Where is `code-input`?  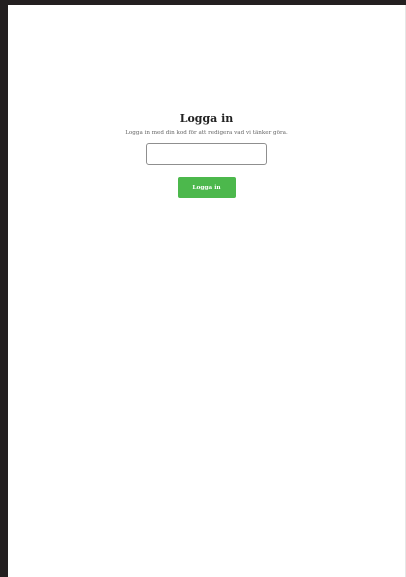
code-input is located at coordinates (206, 154).